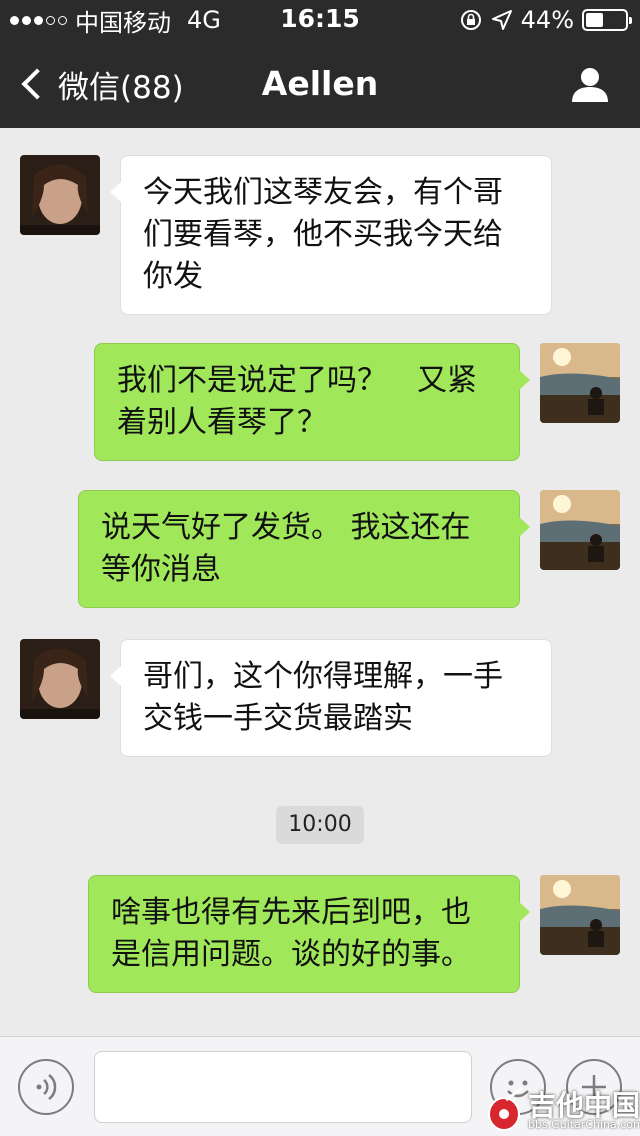 This screenshot has height=1136, width=640. What do you see at coordinates (323, 697) in the screenshot?
I see `message-text: 哥们，这个你得理解，一手交钱一手交货最踏实` at bounding box center [323, 697].